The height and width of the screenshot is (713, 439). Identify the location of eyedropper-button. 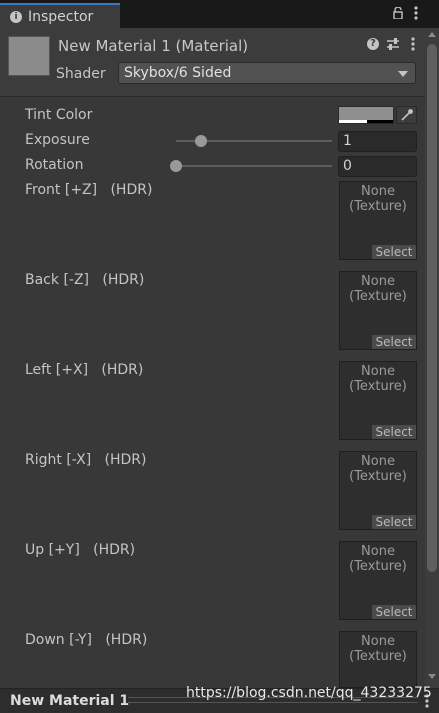
(406, 115).